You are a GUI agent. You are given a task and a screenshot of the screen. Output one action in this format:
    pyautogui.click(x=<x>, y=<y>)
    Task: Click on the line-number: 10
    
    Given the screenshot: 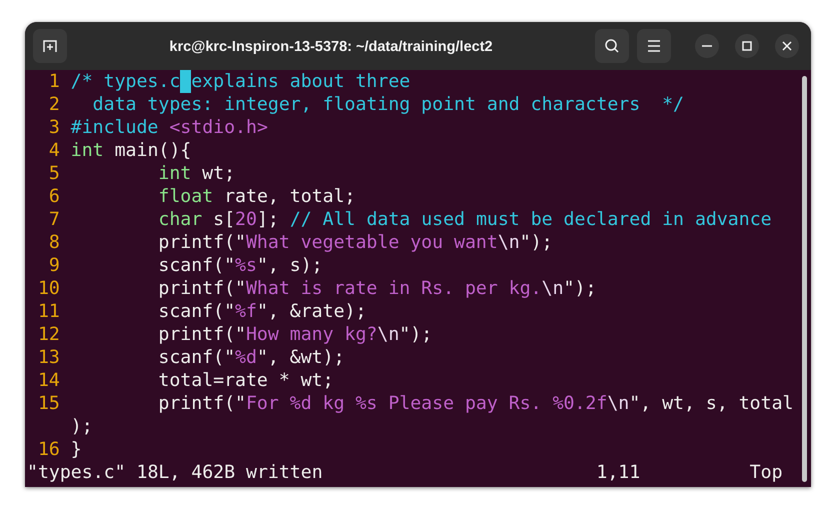 What is the action you would take?
    pyautogui.click(x=48, y=288)
    